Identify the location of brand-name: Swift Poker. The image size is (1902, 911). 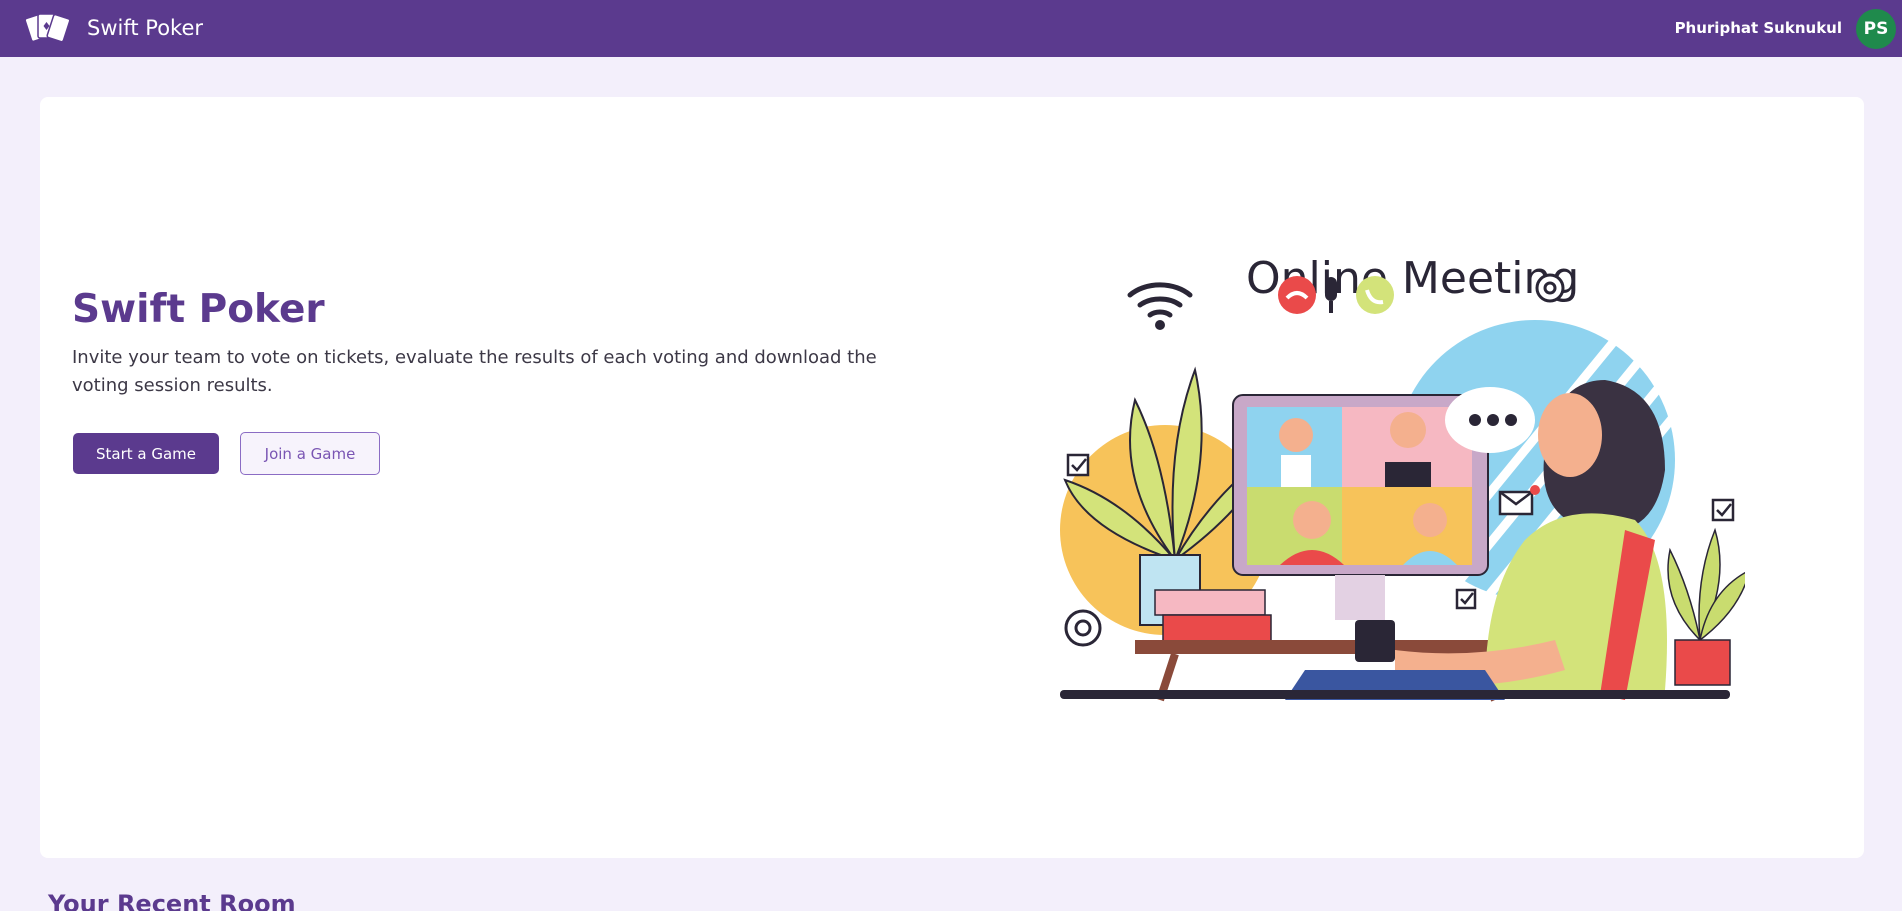
(145, 28).